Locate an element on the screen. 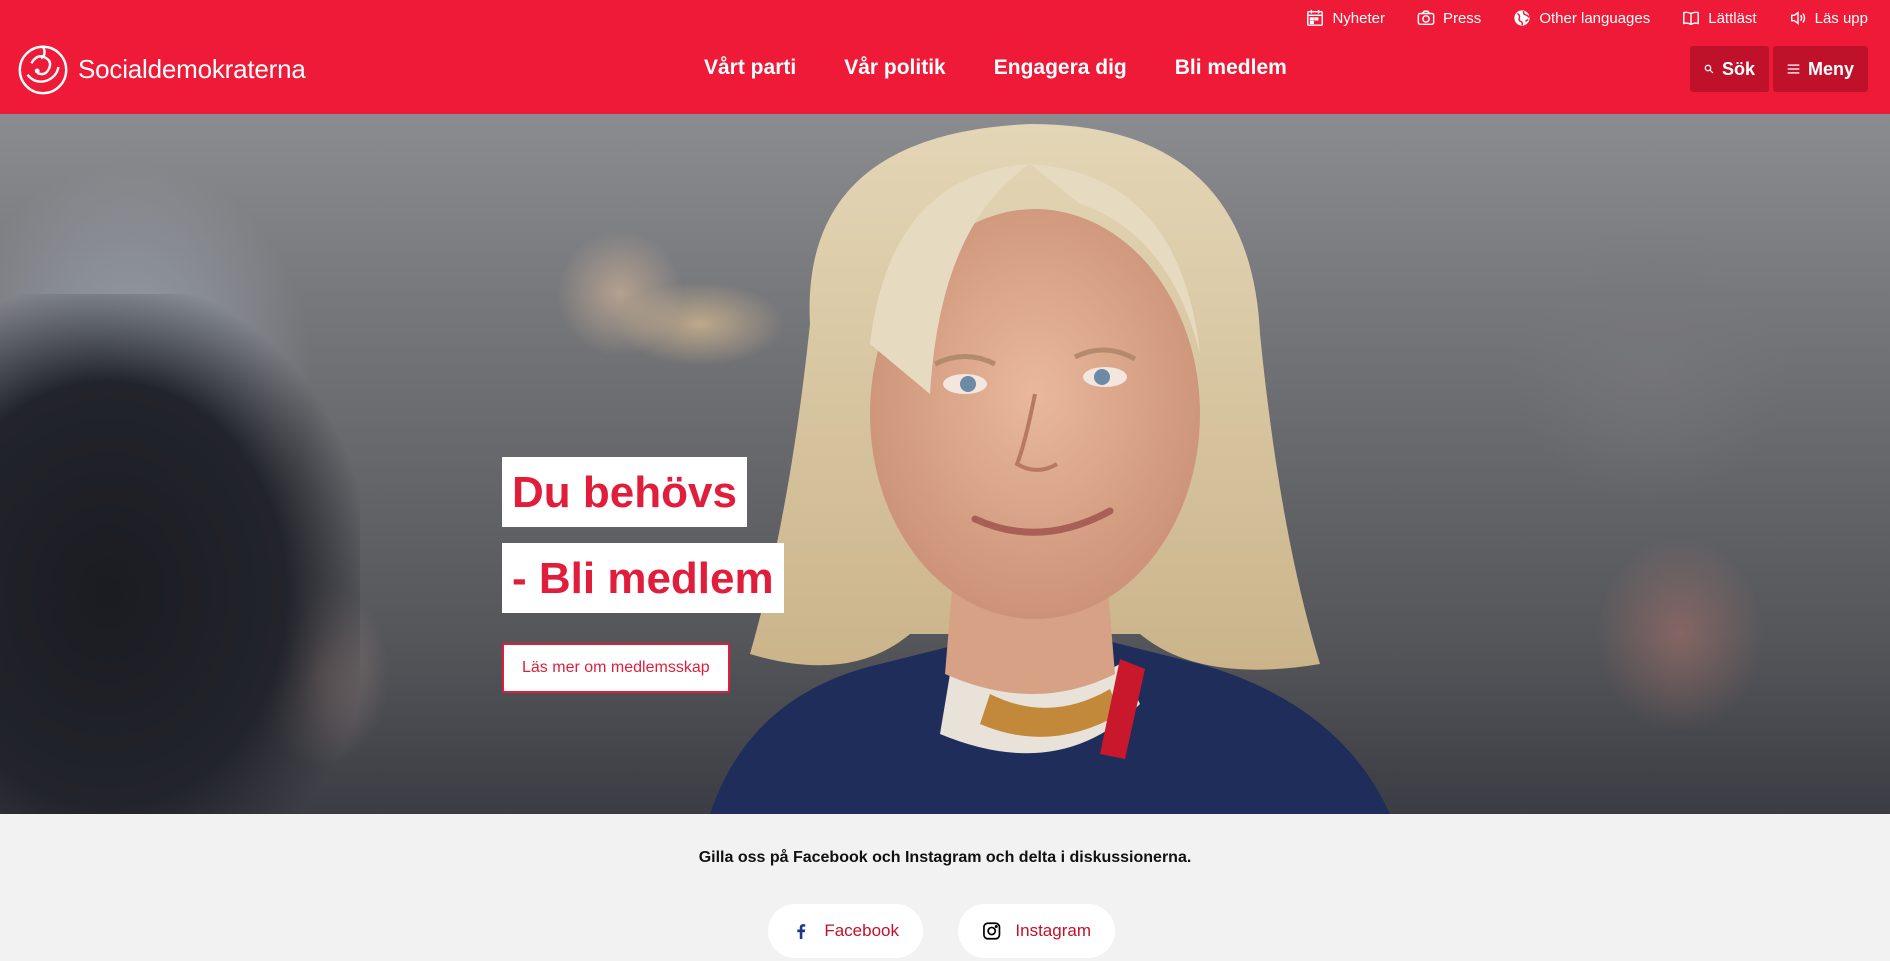 Image resolution: width=1890 pixels, height=961 pixels. utility-nav-languages: Other languages is located at coordinates (1581, 18).